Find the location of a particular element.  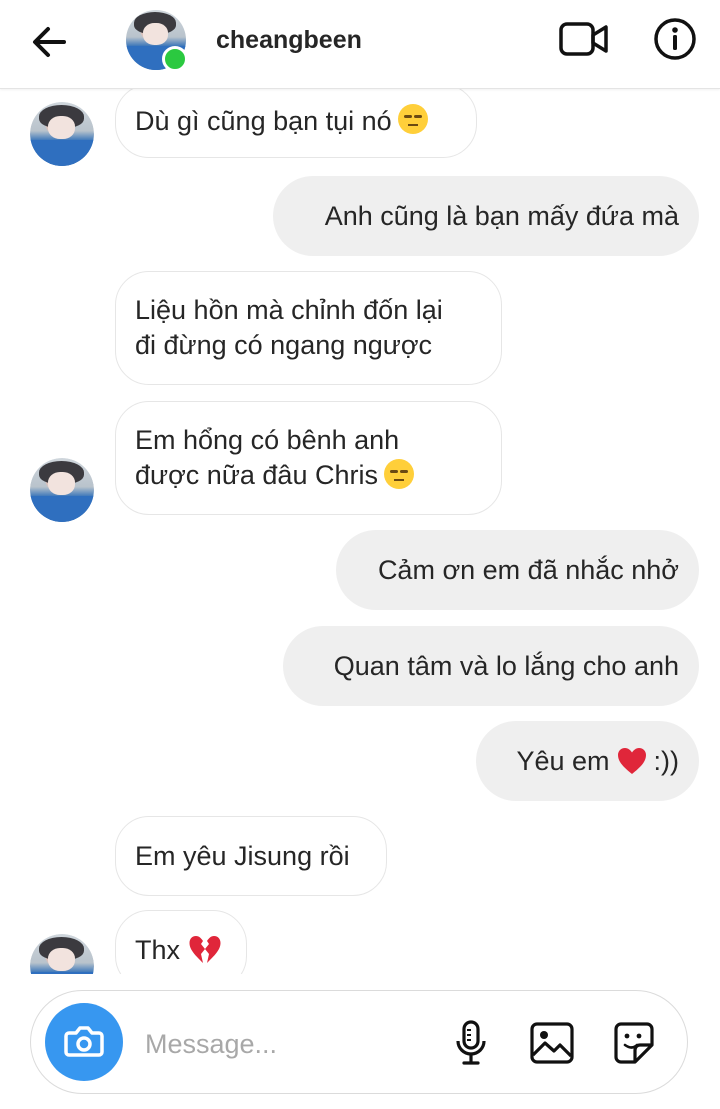

message-text: Yêu em is located at coordinates (563, 760).